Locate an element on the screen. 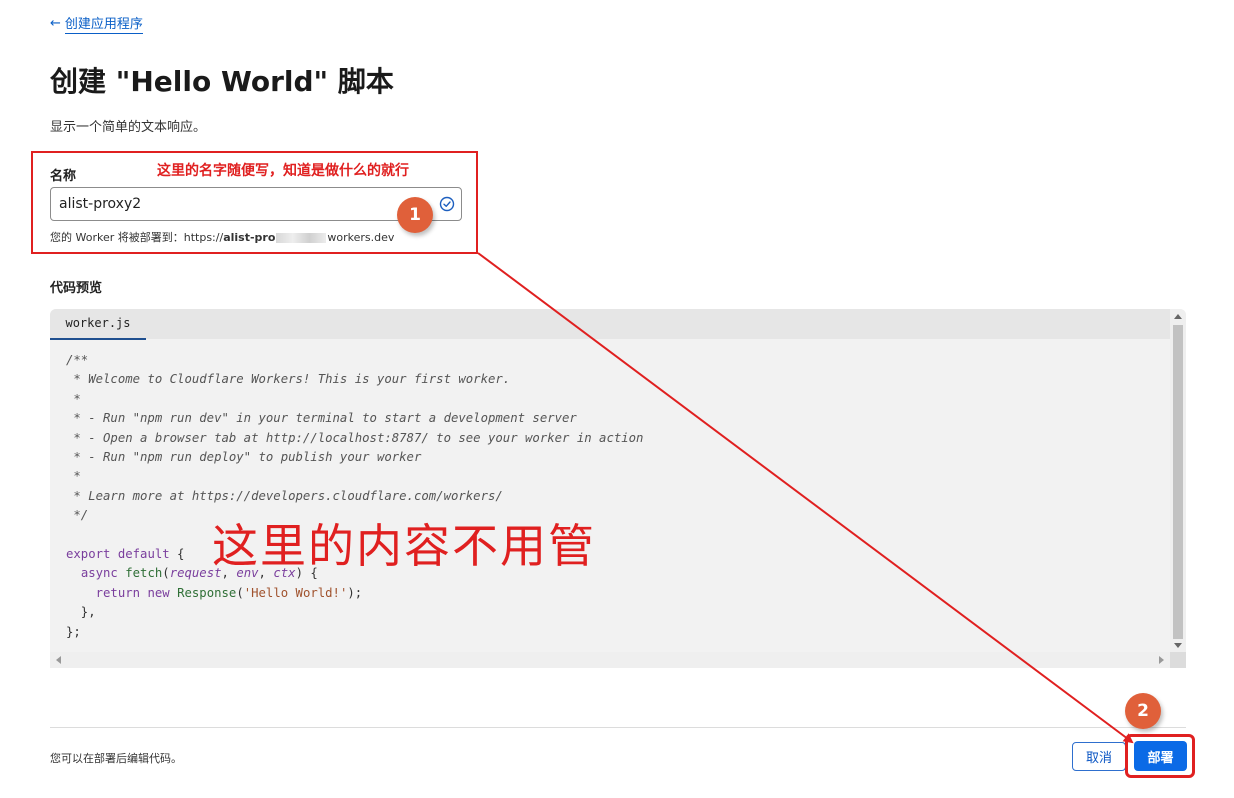 The width and height of the screenshot is (1234, 798). horizontal-scrollbar is located at coordinates (610, 660).